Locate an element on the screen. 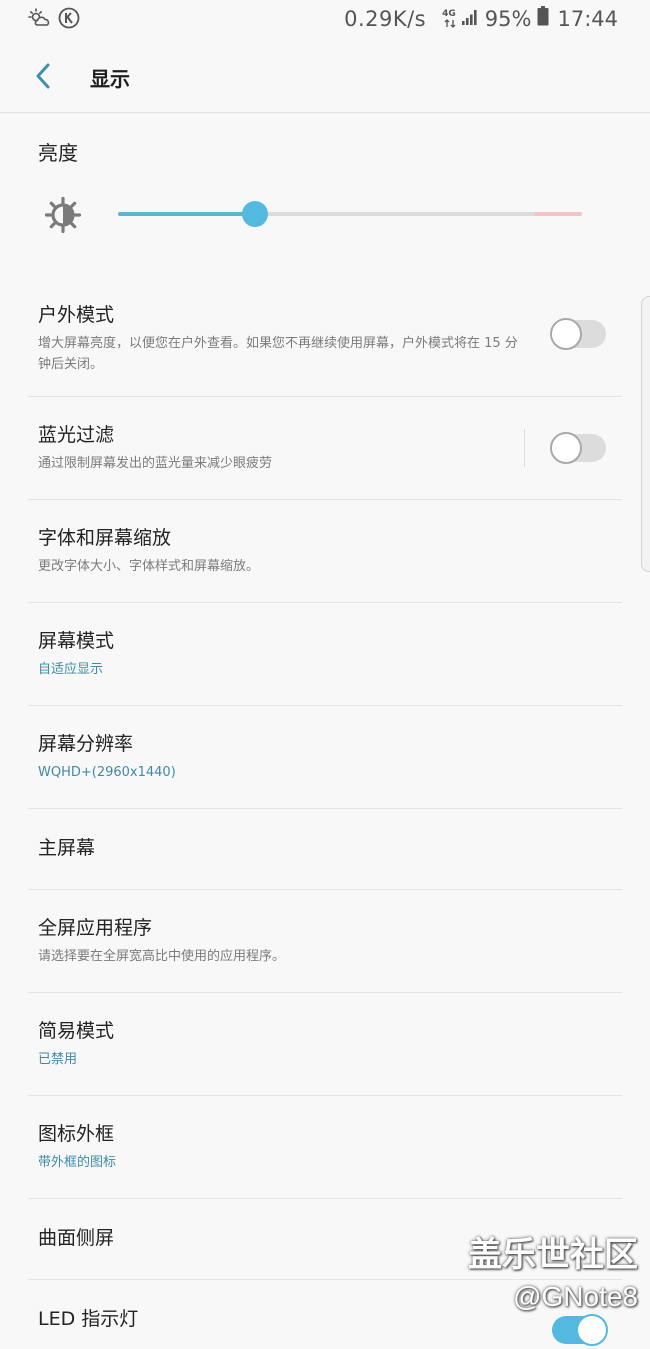 The height and width of the screenshot is (1349, 650). back-arrow-icon is located at coordinates (43, 76).